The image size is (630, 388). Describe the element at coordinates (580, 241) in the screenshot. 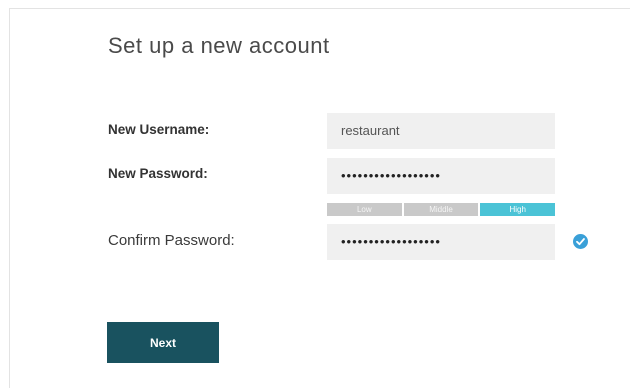

I see `check-circle-icon` at that location.